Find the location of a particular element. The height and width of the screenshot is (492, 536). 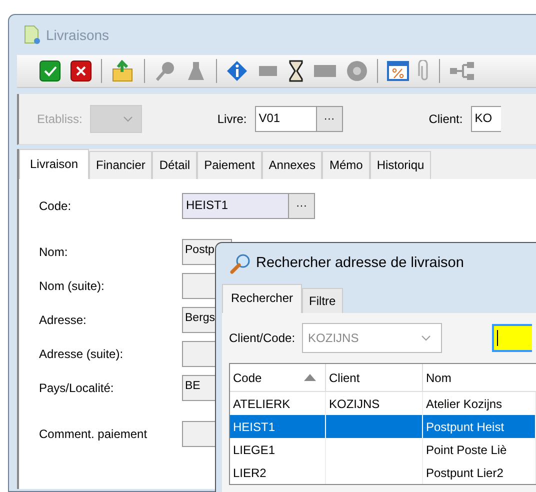

percent-icon is located at coordinates (398, 71).